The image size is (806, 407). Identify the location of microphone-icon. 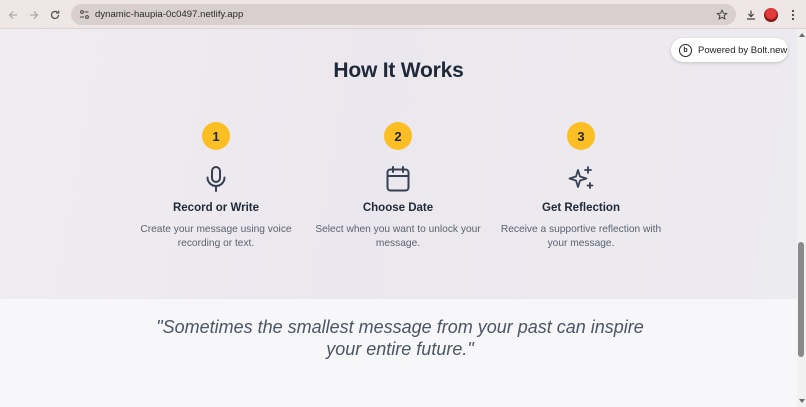
(216, 179).